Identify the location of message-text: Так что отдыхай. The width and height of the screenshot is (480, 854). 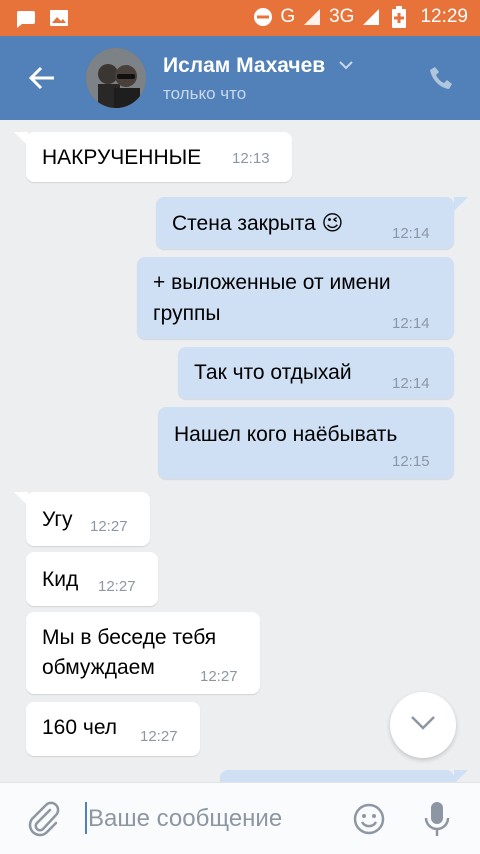
(273, 372).